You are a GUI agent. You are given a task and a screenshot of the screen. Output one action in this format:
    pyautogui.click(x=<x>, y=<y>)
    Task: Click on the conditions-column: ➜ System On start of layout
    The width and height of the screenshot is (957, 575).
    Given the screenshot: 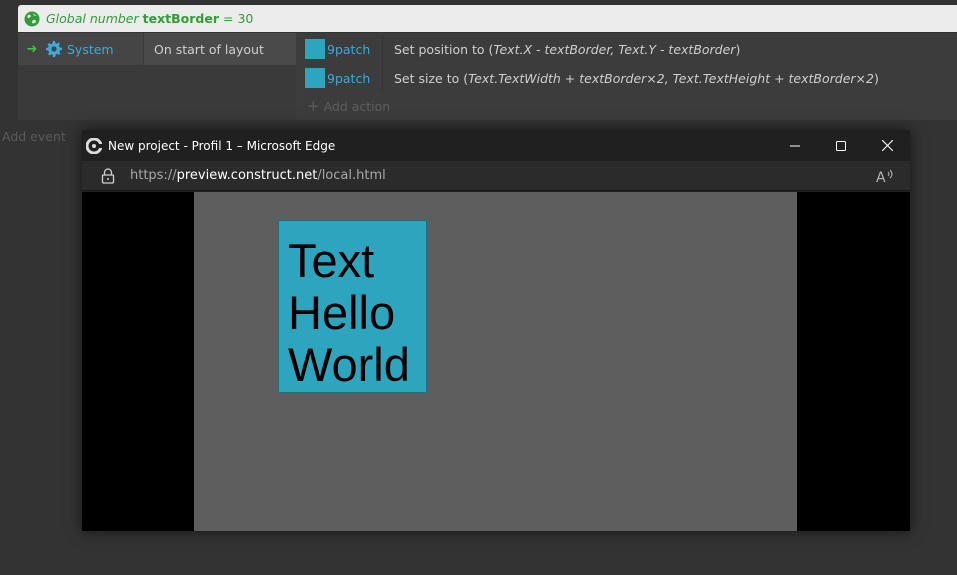 What is the action you would take?
    pyautogui.click(x=157, y=76)
    